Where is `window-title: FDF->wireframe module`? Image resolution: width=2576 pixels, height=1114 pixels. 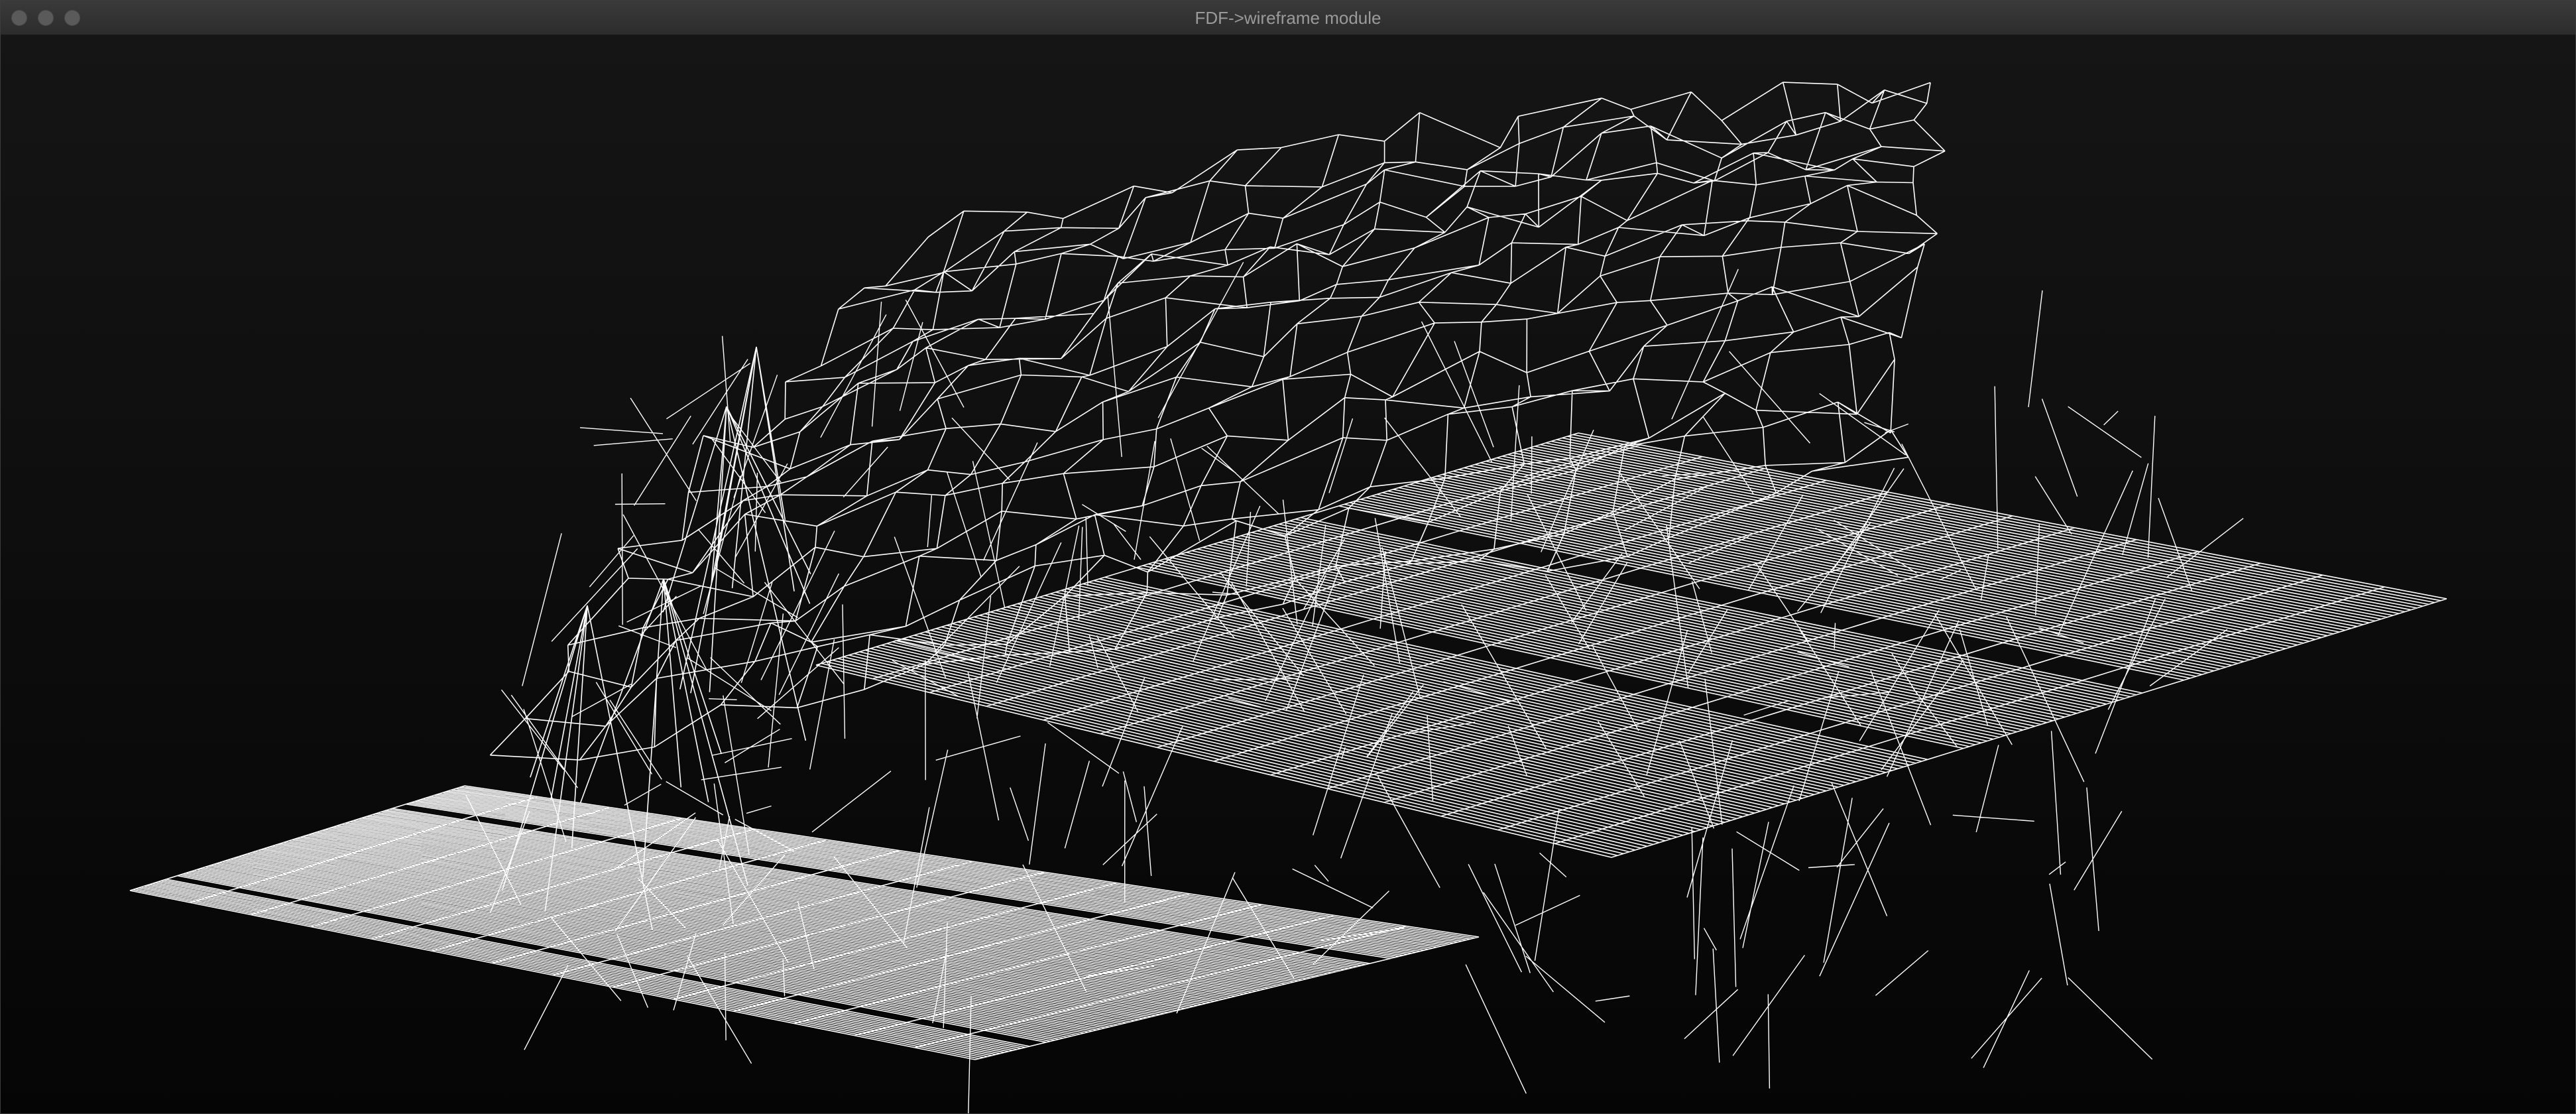 window-title: FDF->wireframe module is located at coordinates (1288, 18).